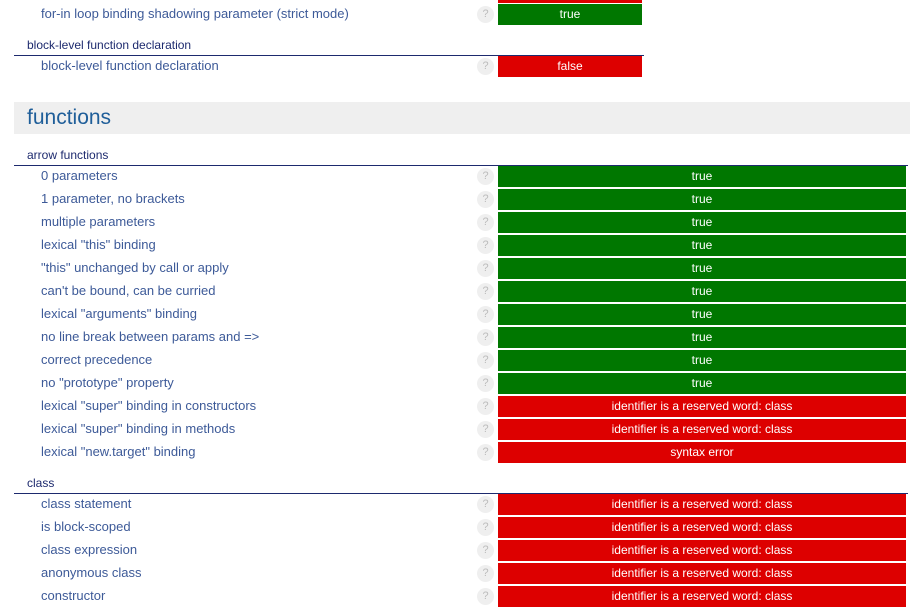 Image resolution: width=922 pixels, height=615 pixels. I want to click on test-label: lexical "super" binding in constructors, so click(148, 405).